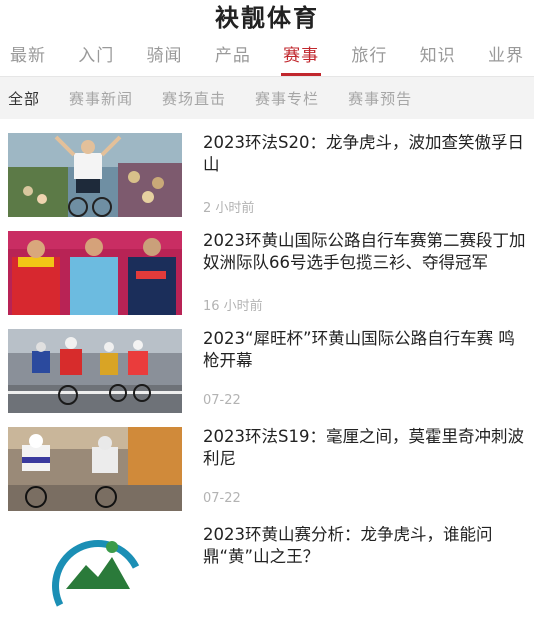 This screenshot has width=534, height=623. What do you see at coordinates (24, 98) in the screenshot?
I see `subtab-all: 全部` at bounding box center [24, 98].